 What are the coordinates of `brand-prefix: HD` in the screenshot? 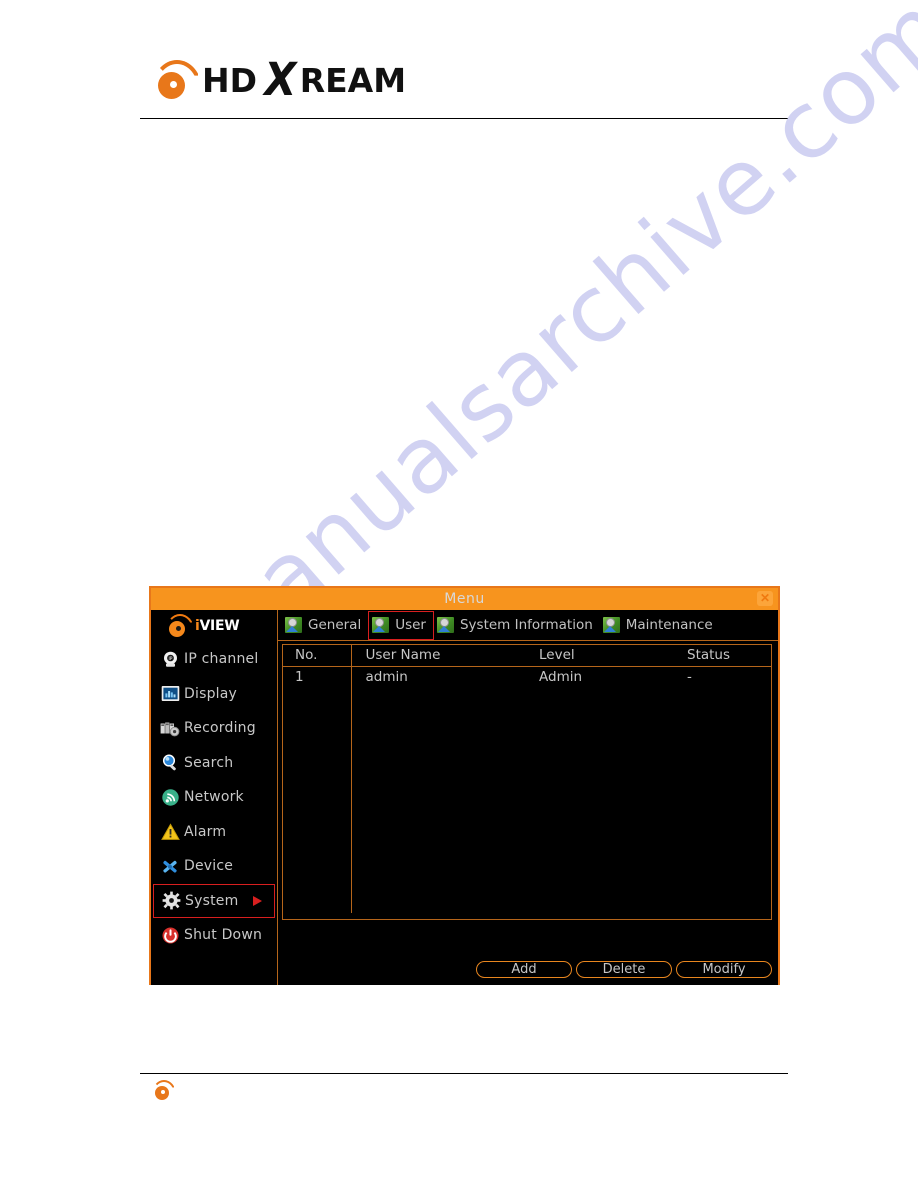 It's located at (230, 80).